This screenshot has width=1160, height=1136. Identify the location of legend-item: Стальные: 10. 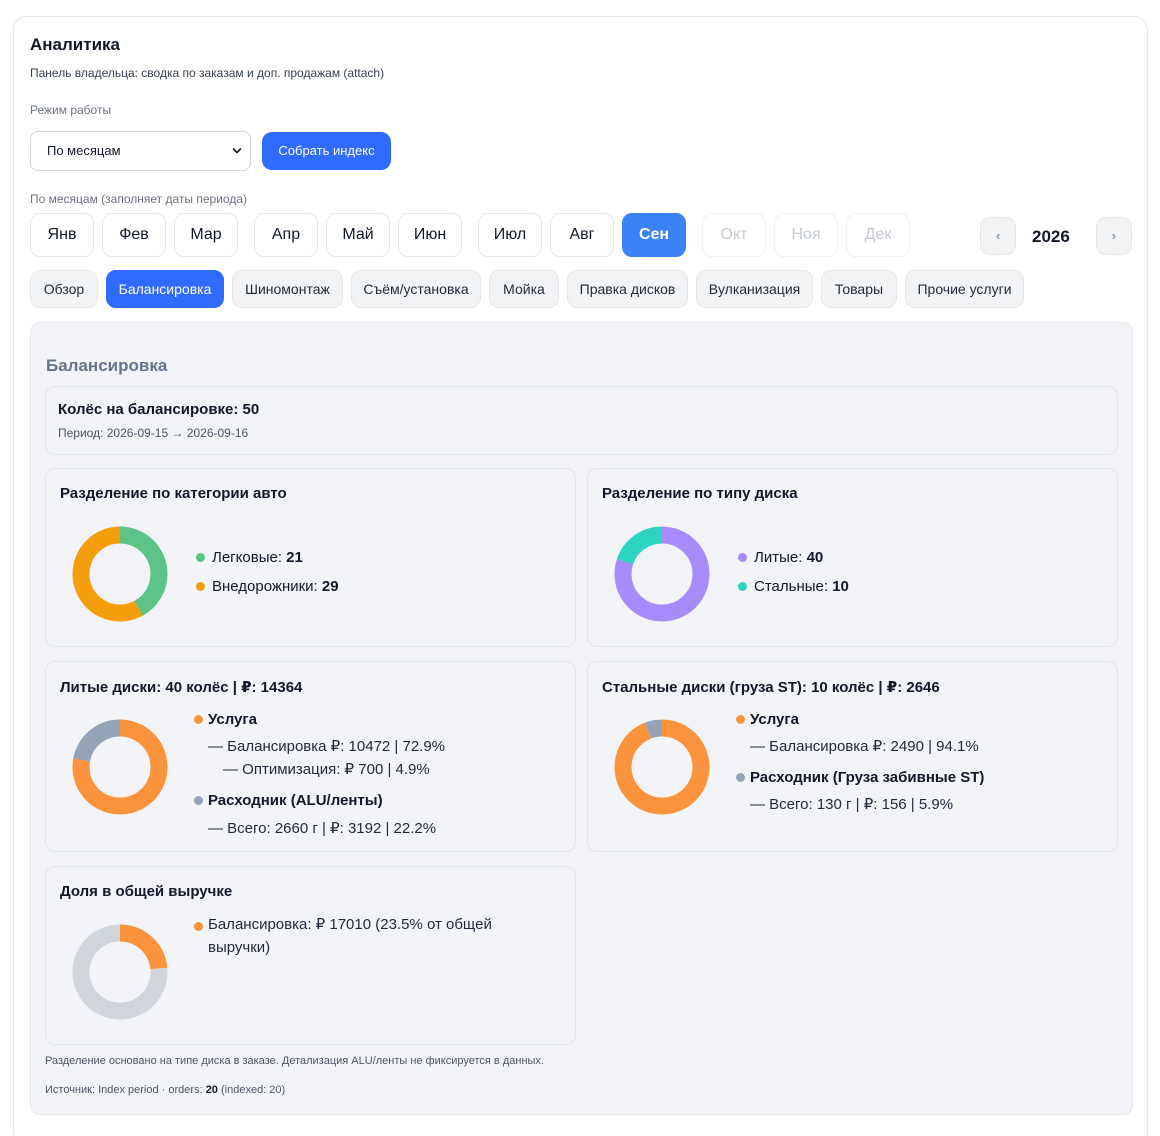
(793, 591).